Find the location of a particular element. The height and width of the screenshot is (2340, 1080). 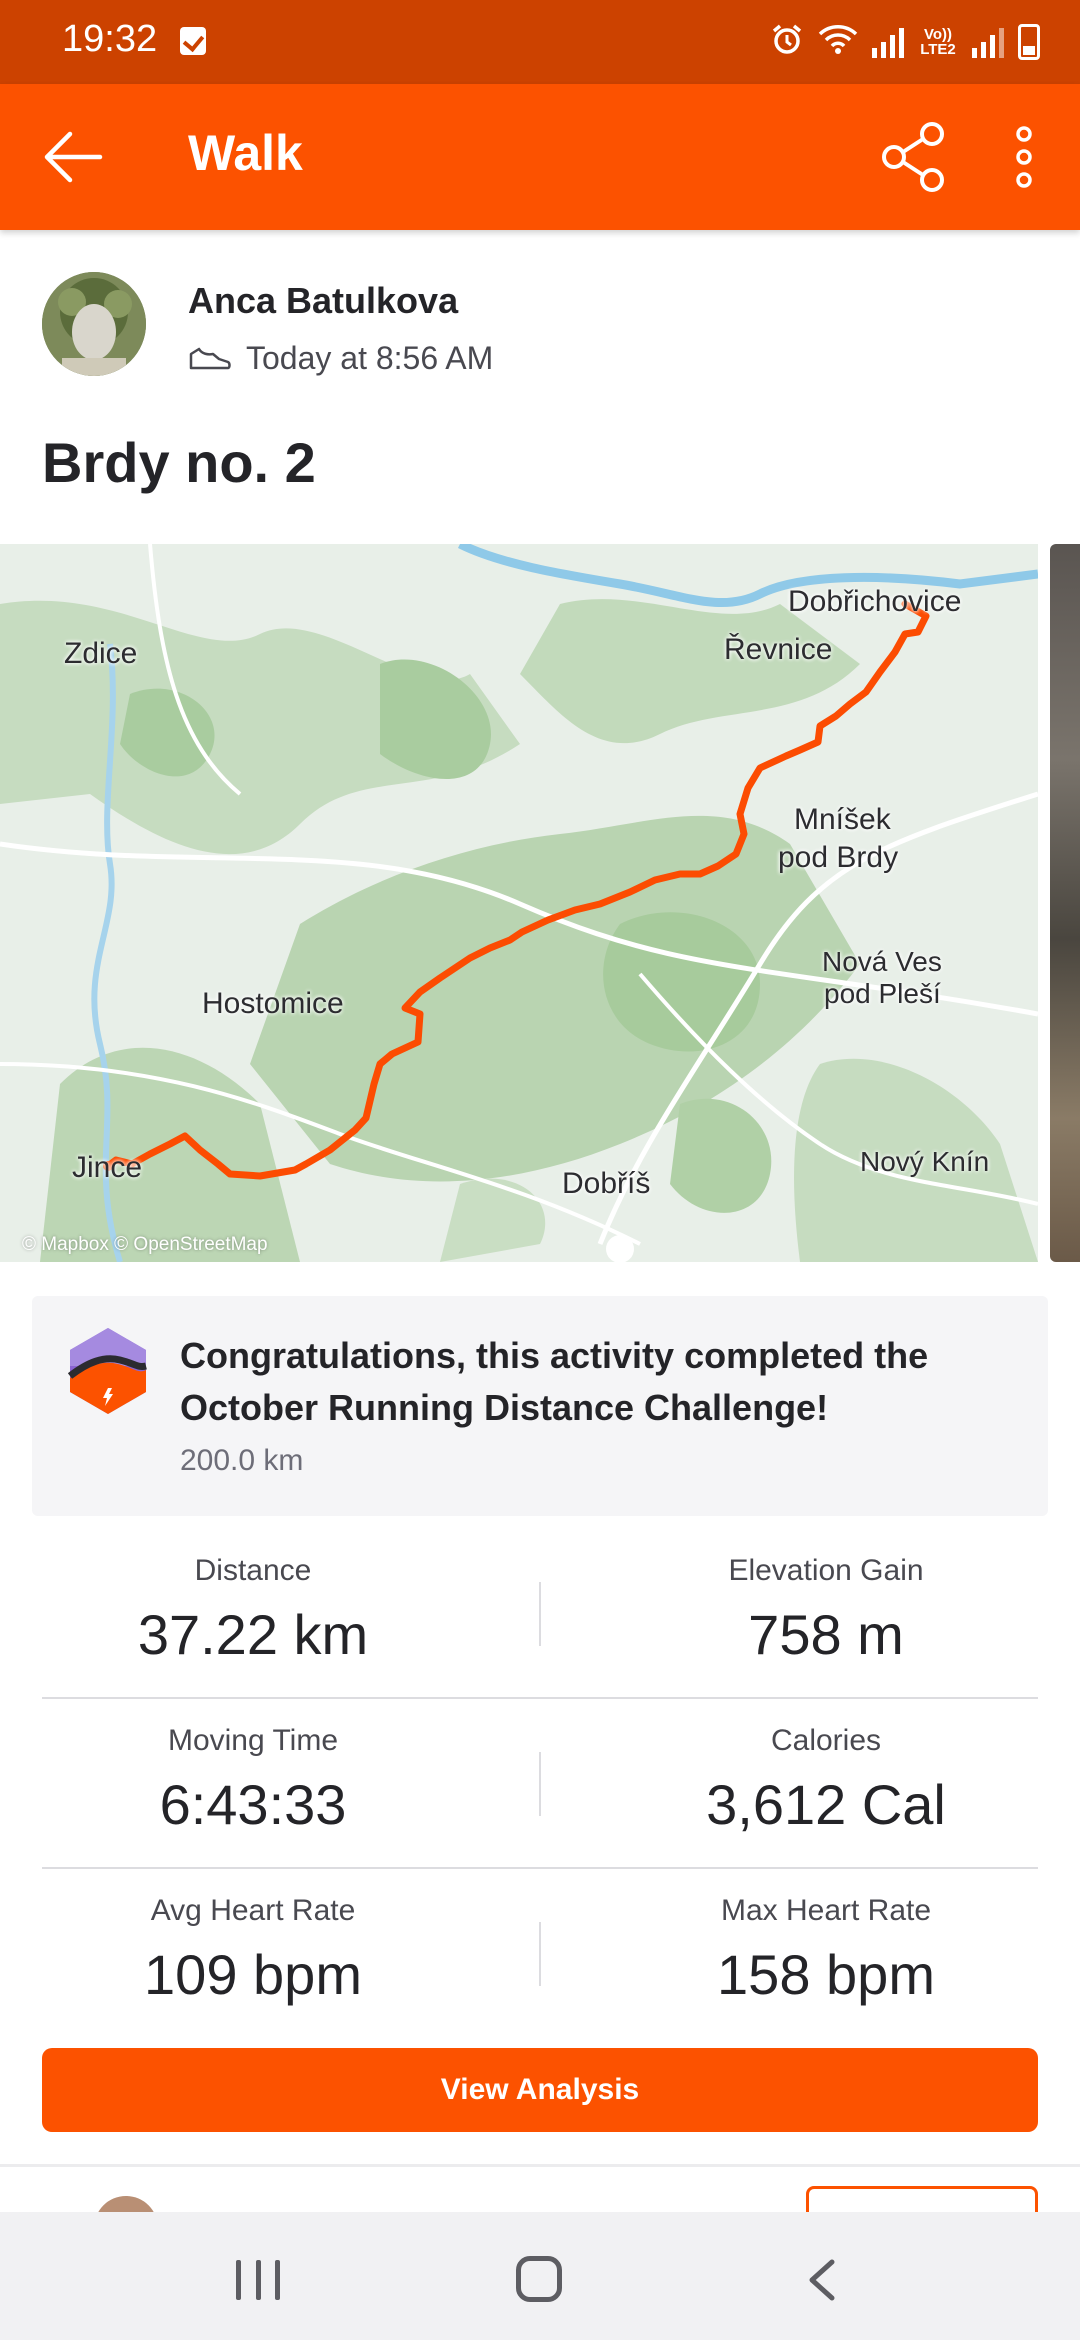

map-label-hostomice: Hostomice is located at coordinates (273, 1003).